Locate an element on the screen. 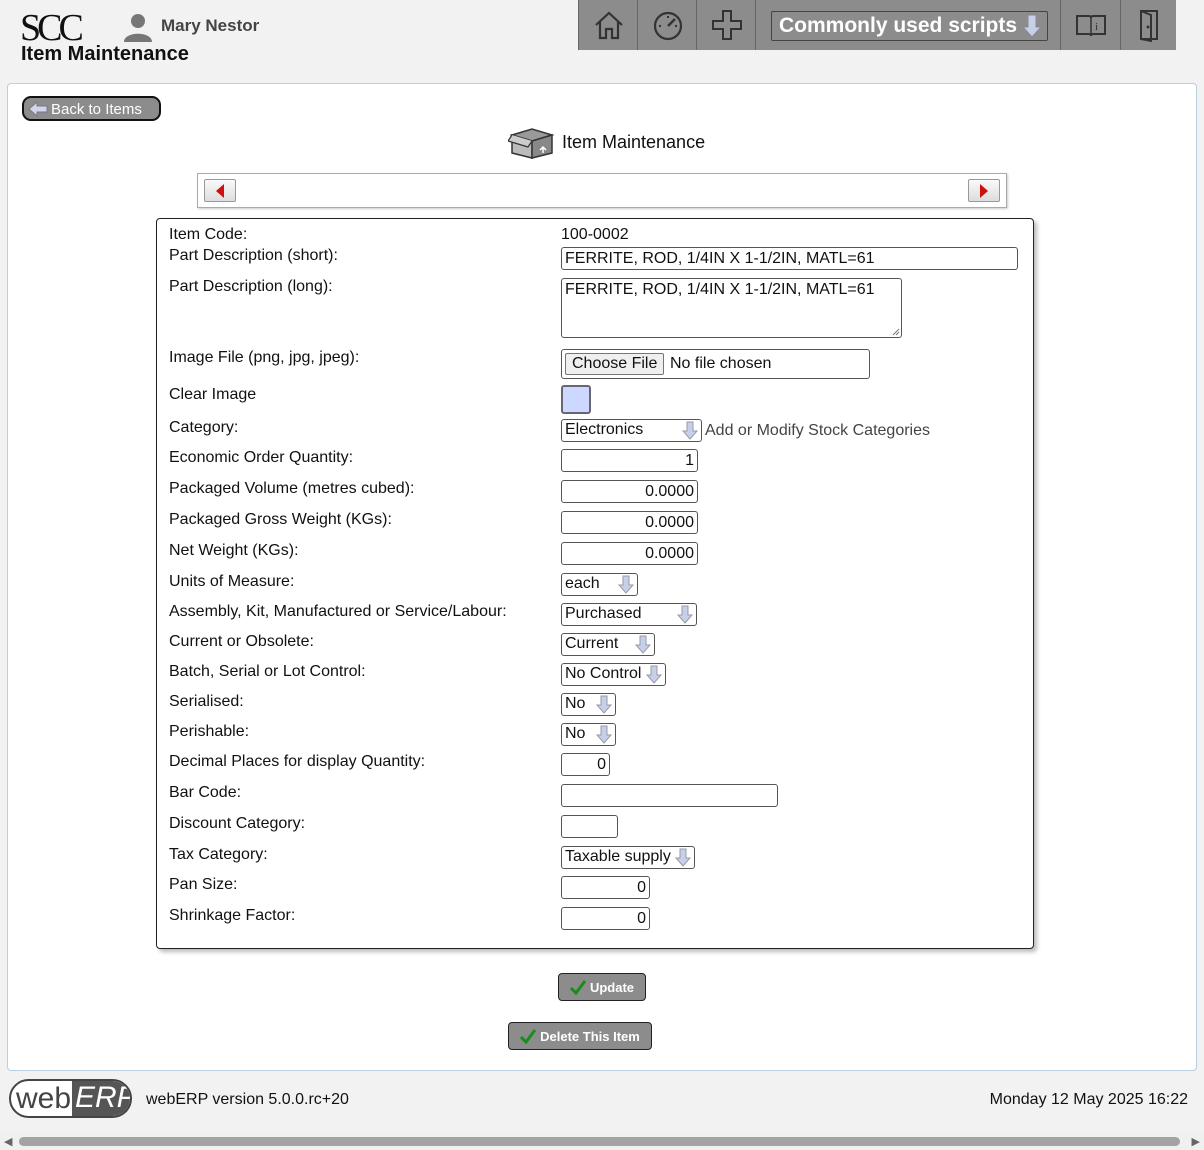 Image resolution: width=1204 pixels, height=1150 pixels. next-item-button is located at coordinates (984, 190).